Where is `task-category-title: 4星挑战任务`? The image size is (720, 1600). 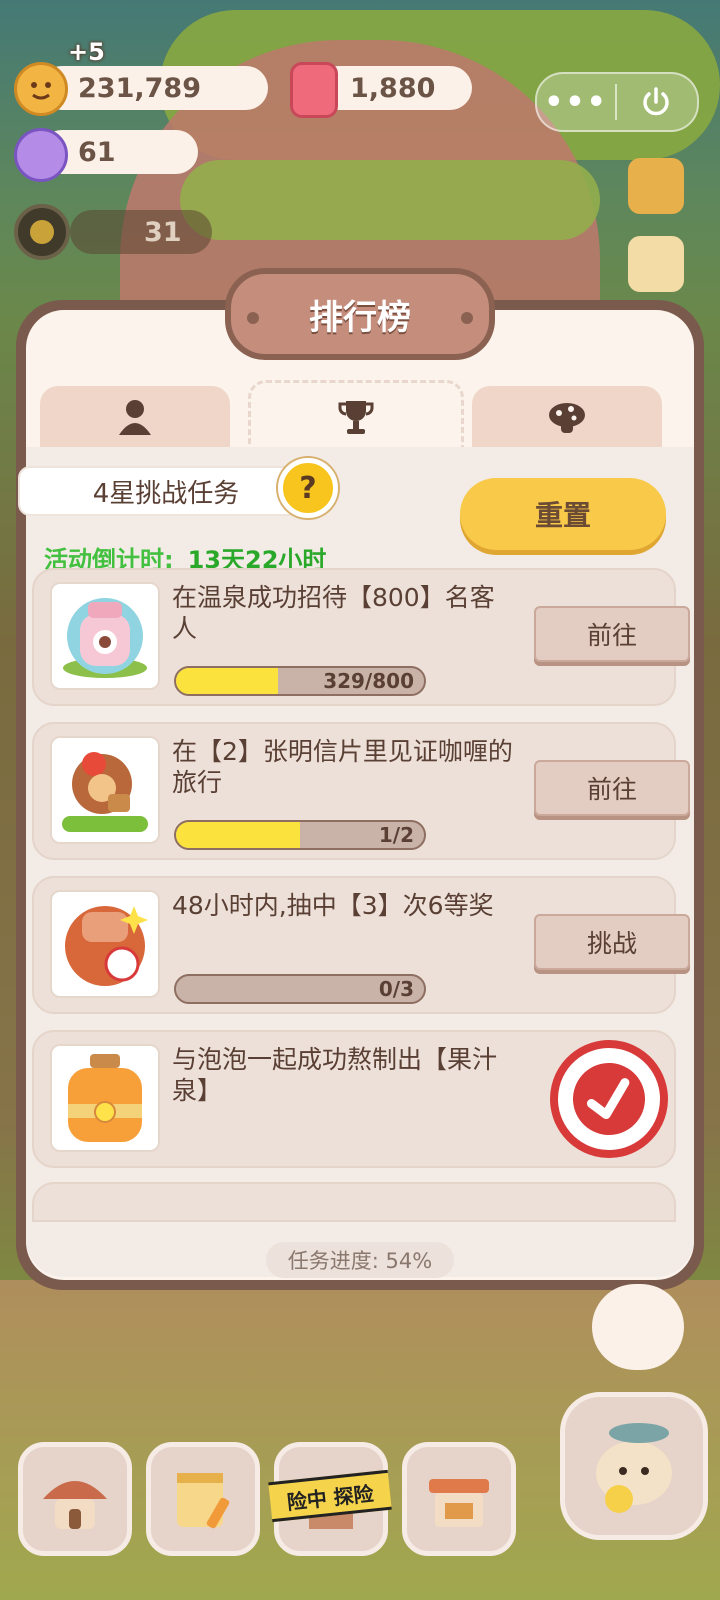
task-category-title: 4星挑战任务 is located at coordinates (166, 491).